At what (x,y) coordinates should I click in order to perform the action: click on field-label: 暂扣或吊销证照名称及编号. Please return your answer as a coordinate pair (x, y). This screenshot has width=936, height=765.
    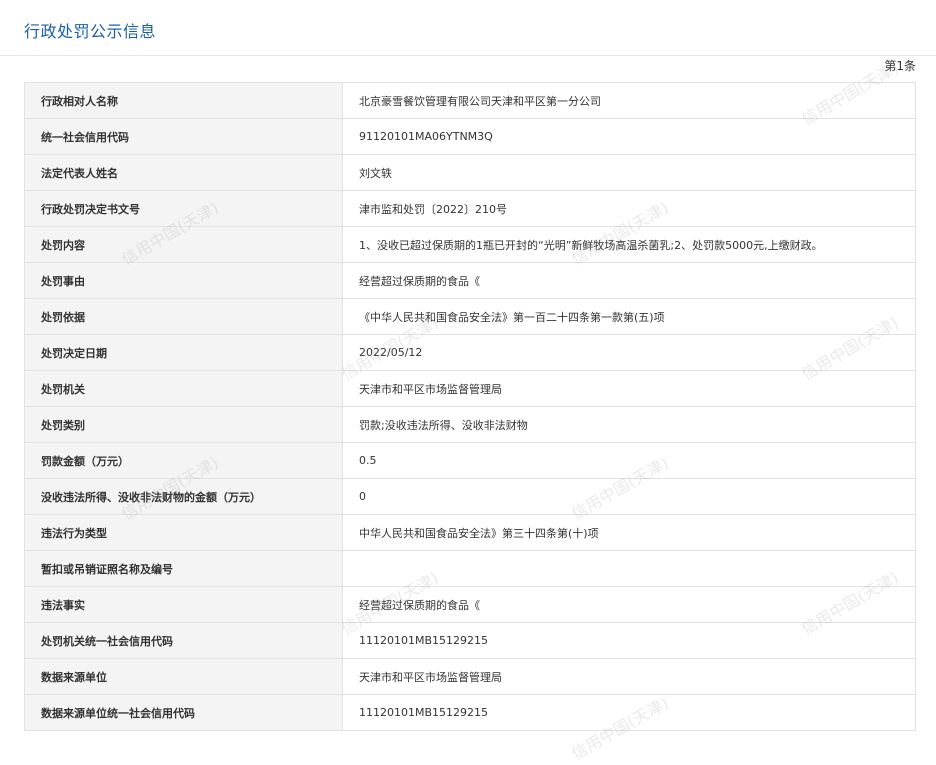
    Looking at the image, I should click on (183, 568).